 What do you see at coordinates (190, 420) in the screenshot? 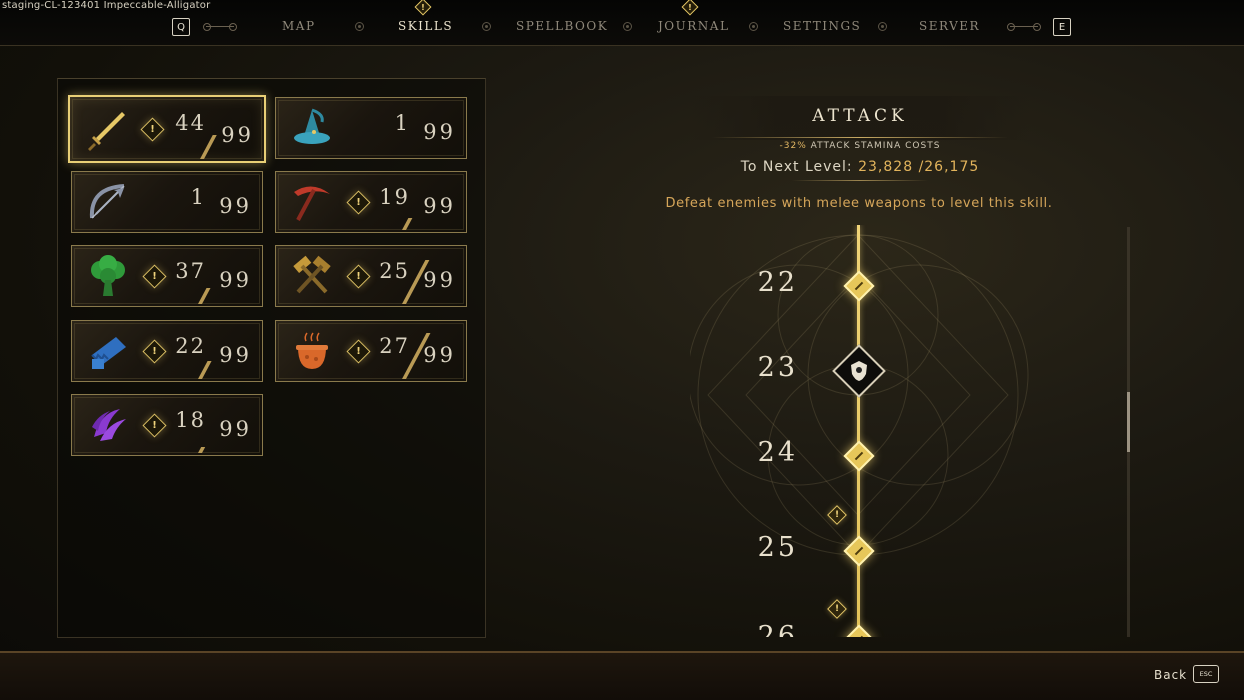
I see `skill-current-level: 18` at bounding box center [190, 420].